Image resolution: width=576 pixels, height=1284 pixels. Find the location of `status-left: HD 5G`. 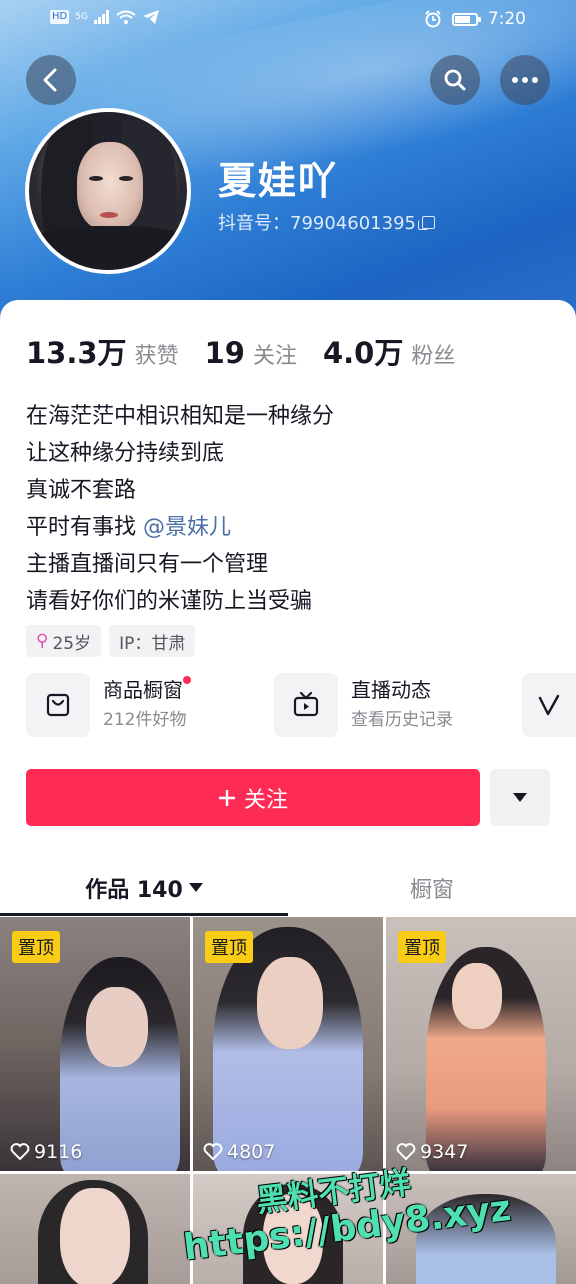

status-left: HD 5G is located at coordinates (105, 17).